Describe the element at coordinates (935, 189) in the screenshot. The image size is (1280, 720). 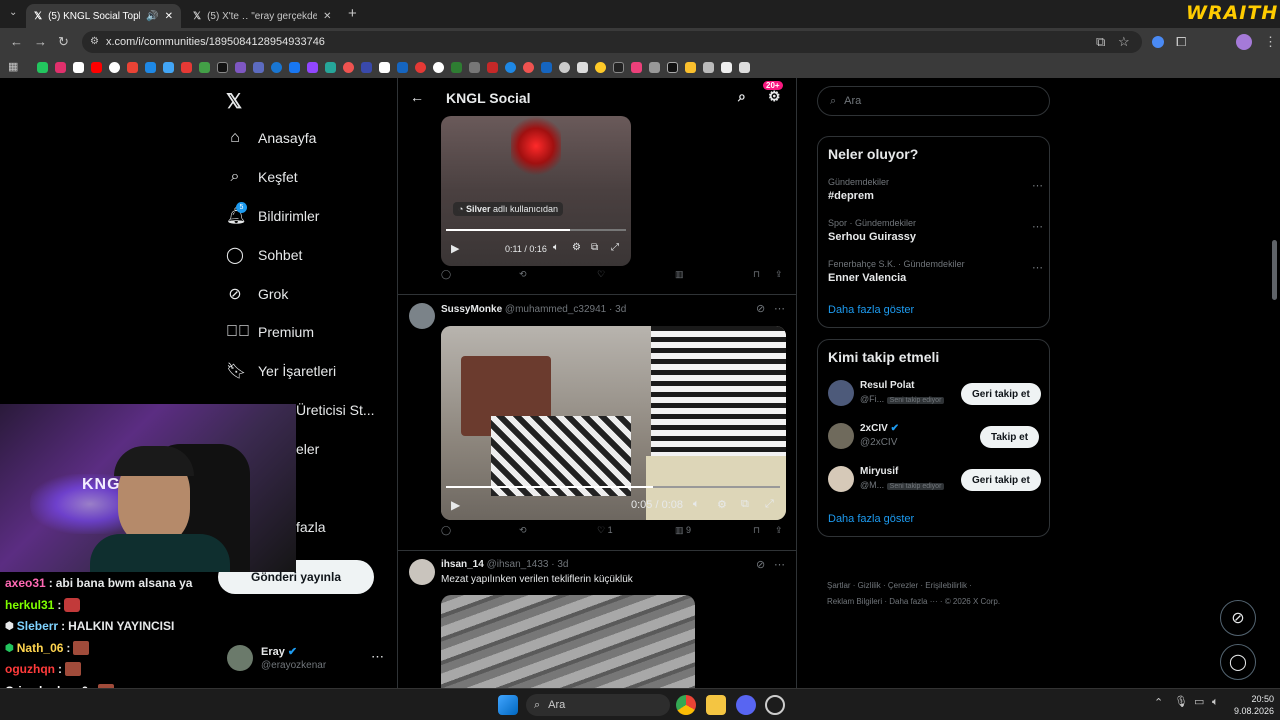
I see `trend-item: Gündemdekiler #deprem ⋯` at that location.